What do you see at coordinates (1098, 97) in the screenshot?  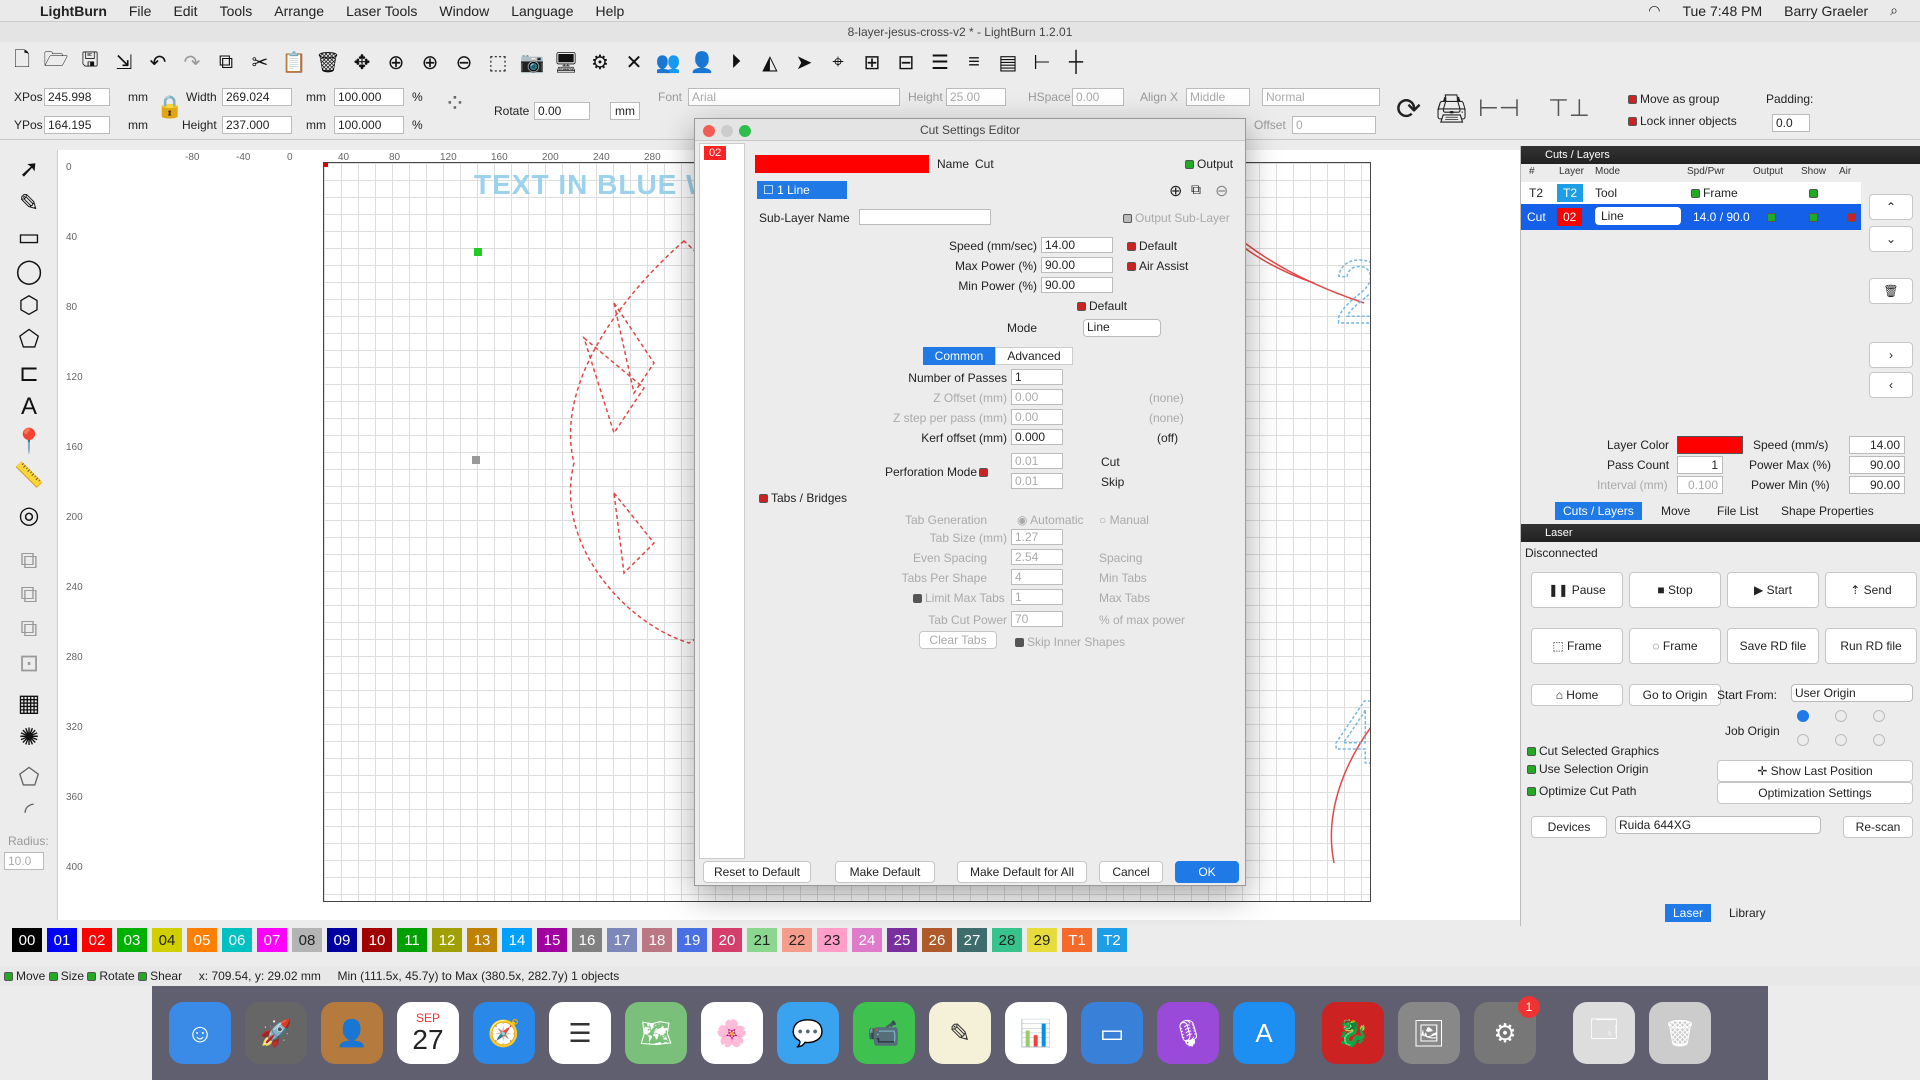 I see `hspace-field: 0.00` at bounding box center [1098, 97].